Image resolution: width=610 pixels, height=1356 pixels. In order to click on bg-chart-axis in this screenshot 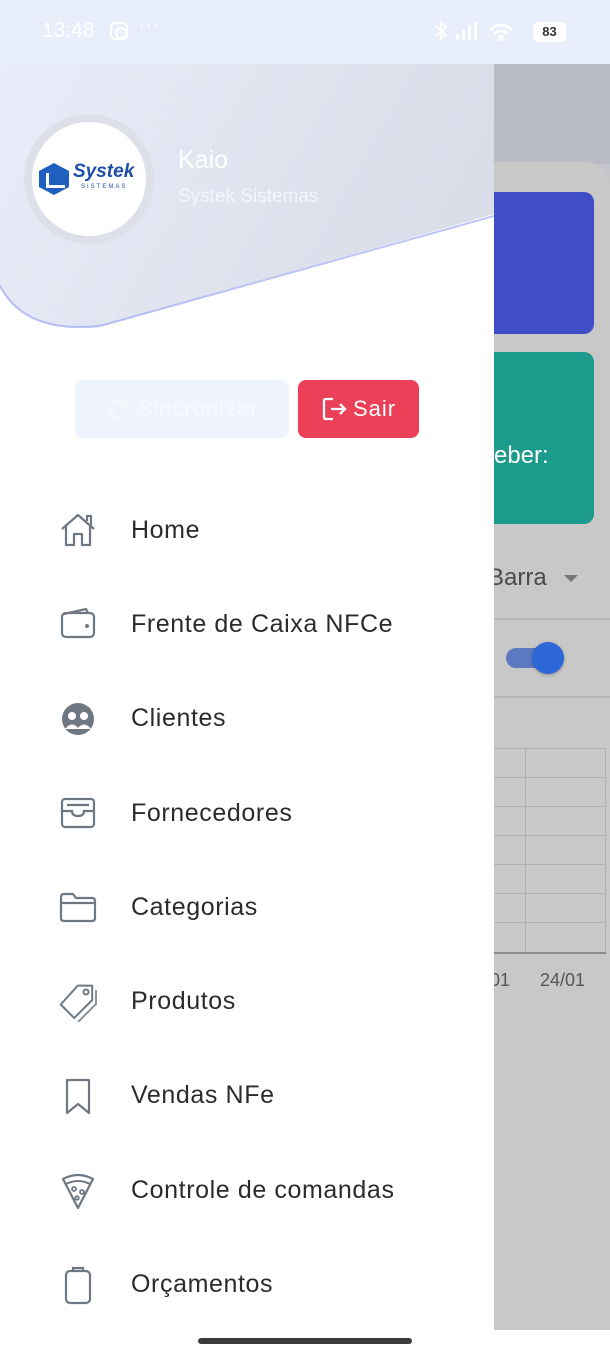, I will do `click(550, 953)`.